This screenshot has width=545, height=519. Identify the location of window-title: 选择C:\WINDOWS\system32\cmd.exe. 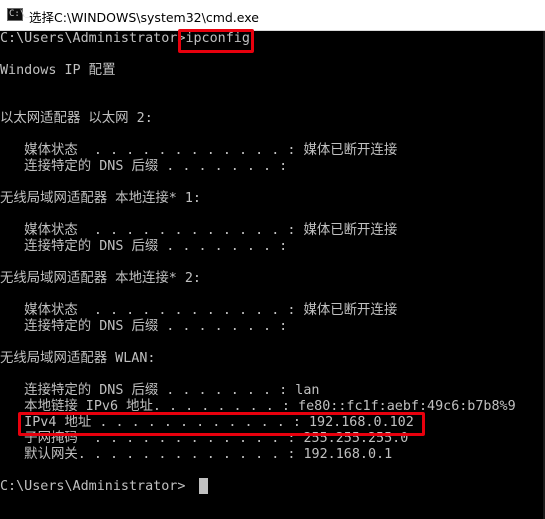
(144, 17).